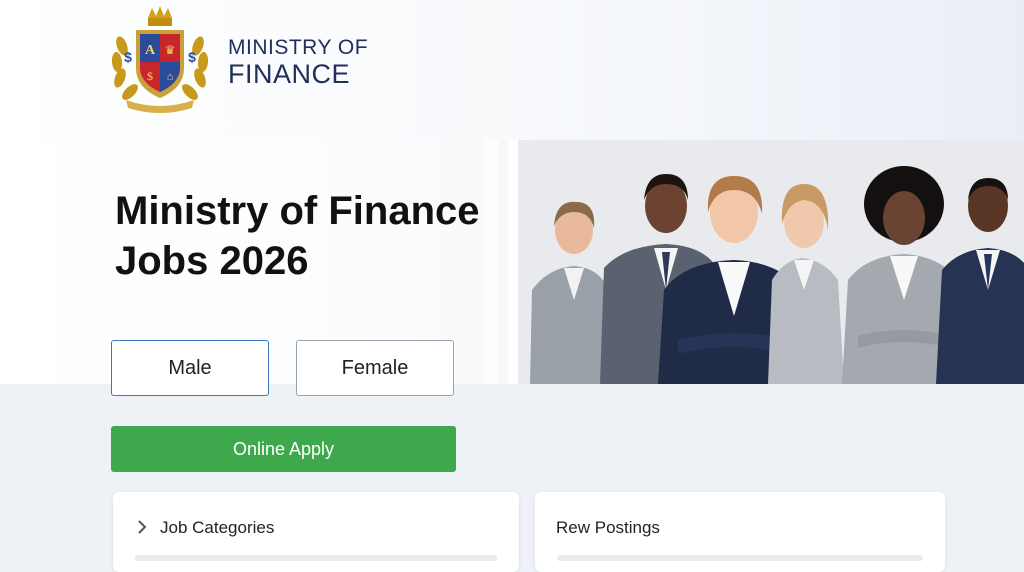 This screenshot has height=572, width=1024. I want to click on page-title-line2: Jobs 2026, so click(212, 261).